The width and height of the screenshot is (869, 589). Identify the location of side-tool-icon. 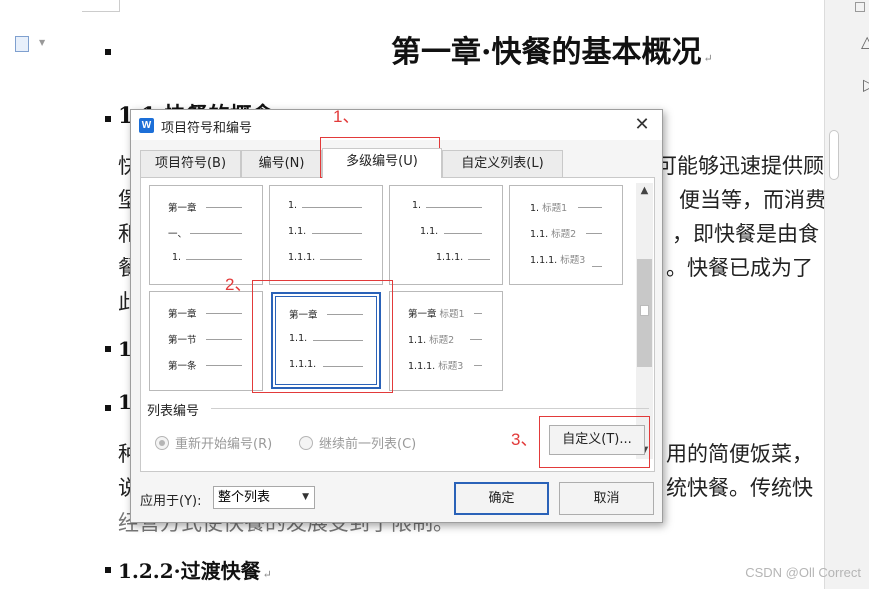
(860, 7).